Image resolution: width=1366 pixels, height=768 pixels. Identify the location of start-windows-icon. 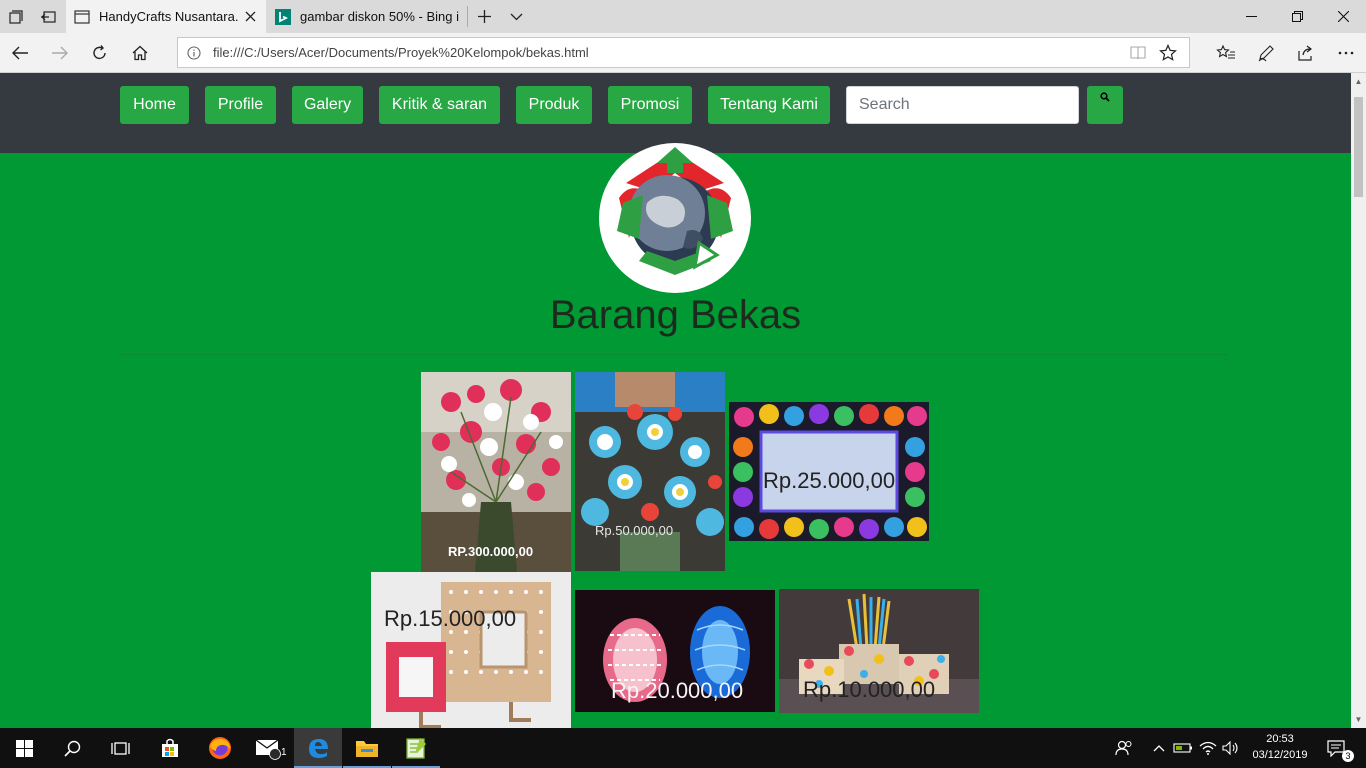
(24, 748).